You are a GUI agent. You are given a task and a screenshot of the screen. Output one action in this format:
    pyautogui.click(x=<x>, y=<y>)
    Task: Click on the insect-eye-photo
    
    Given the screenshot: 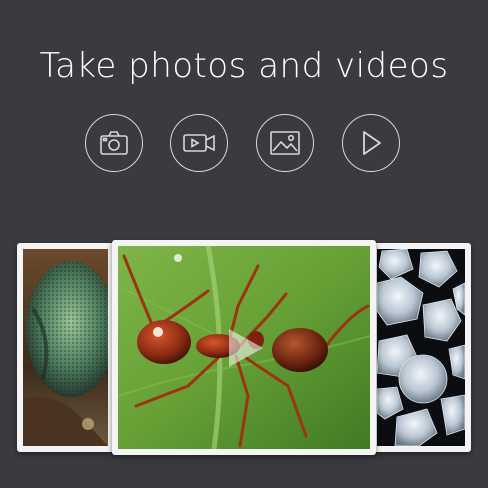 What is the action you would take?
    pyautogui.click(x=65, y=347)
    